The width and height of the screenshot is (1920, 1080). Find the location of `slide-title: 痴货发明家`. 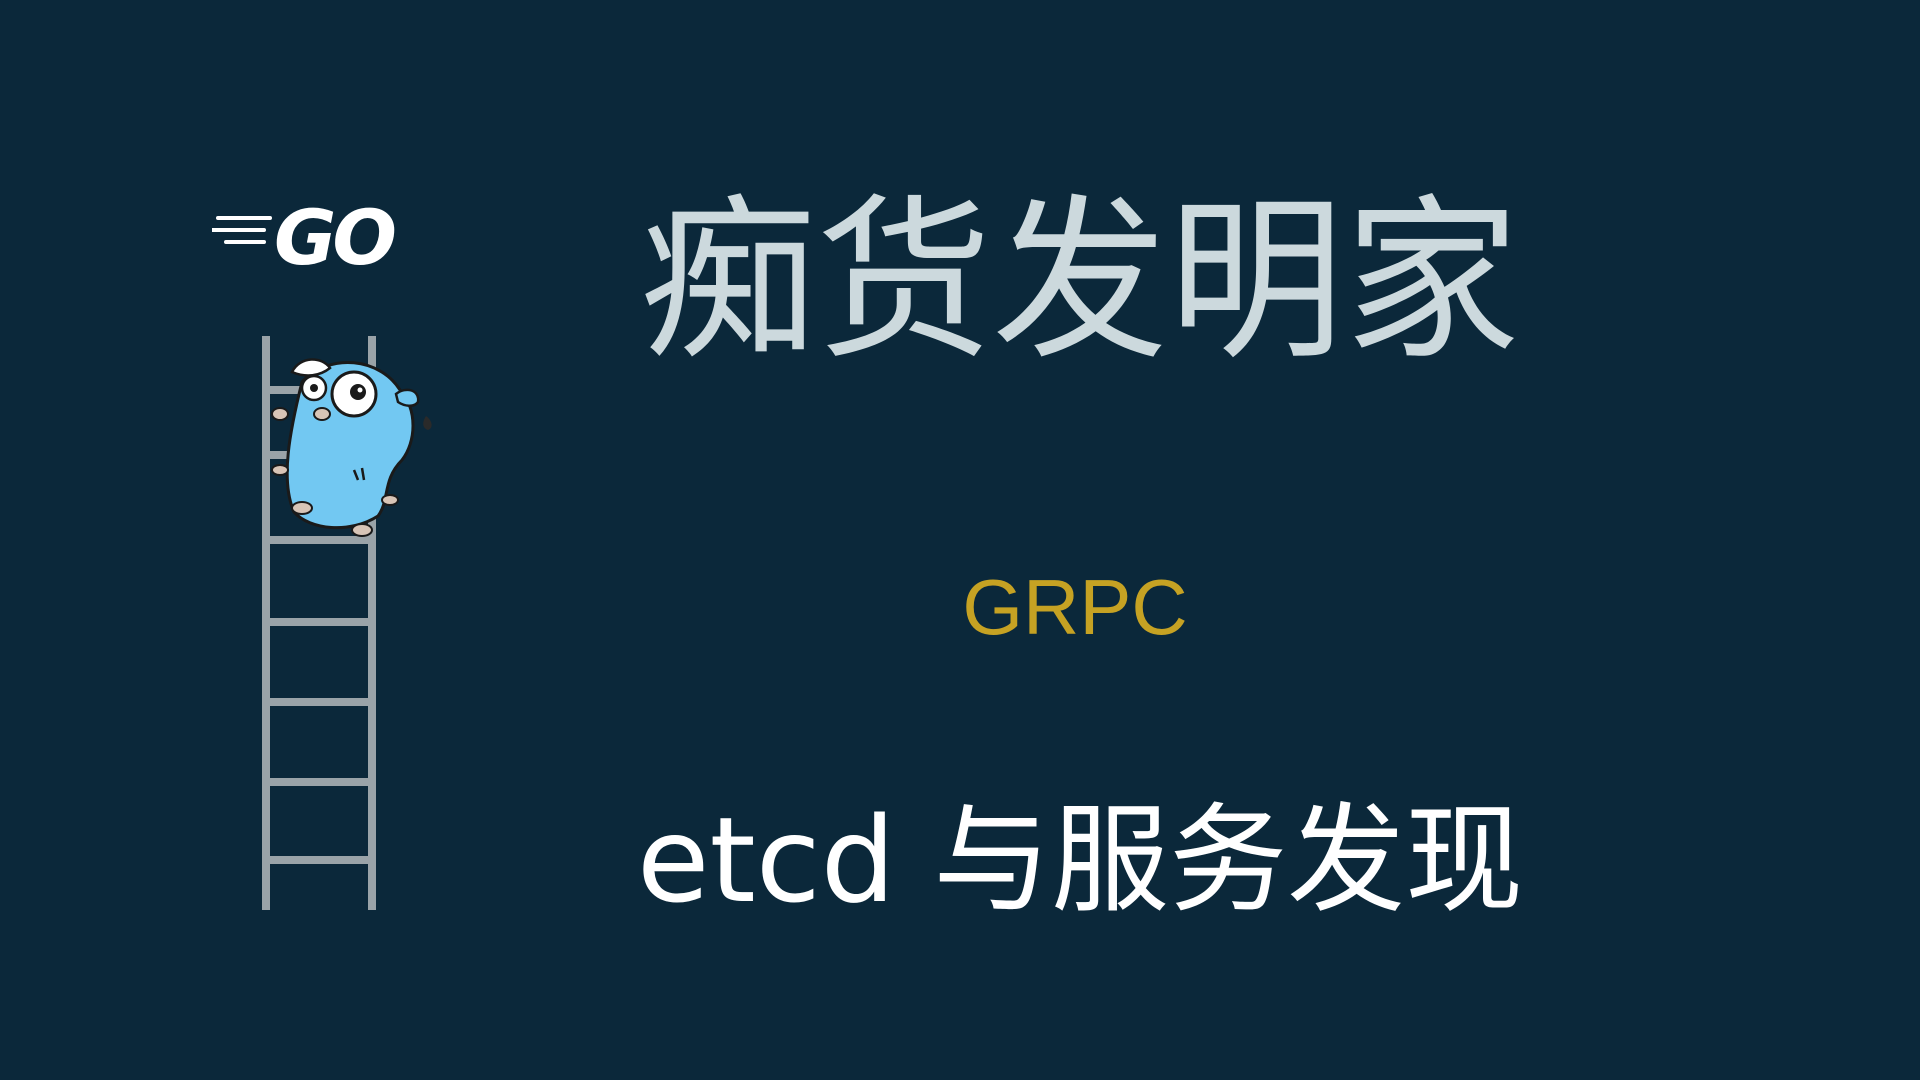

slide-title: 痴货发明家 is located at coordinates (1079, 281).